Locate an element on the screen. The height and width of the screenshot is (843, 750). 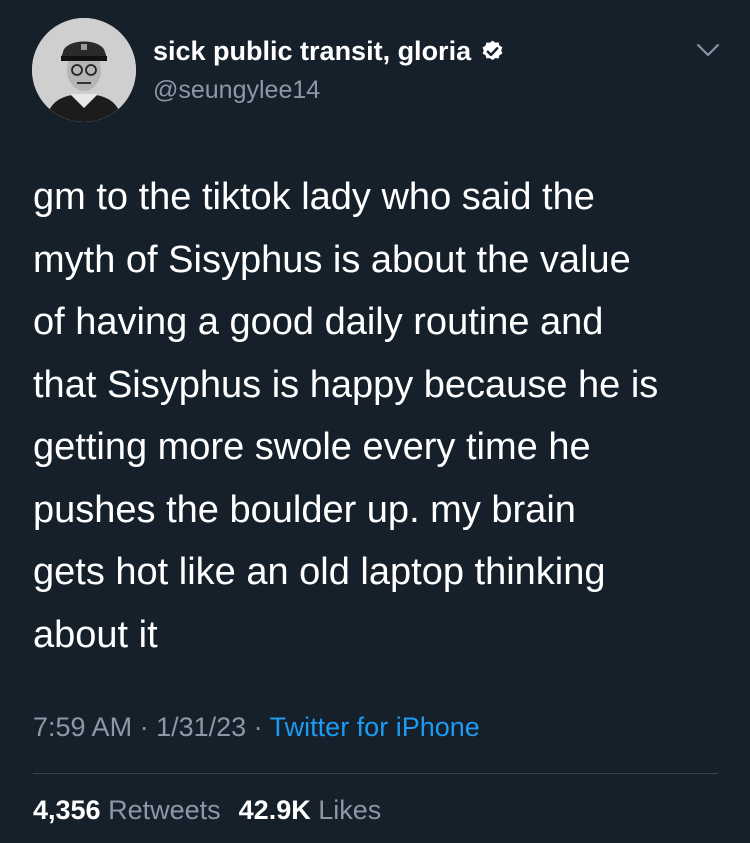
tweet-source-link: Twitter for iPhone is located at coordinates (375, 727).